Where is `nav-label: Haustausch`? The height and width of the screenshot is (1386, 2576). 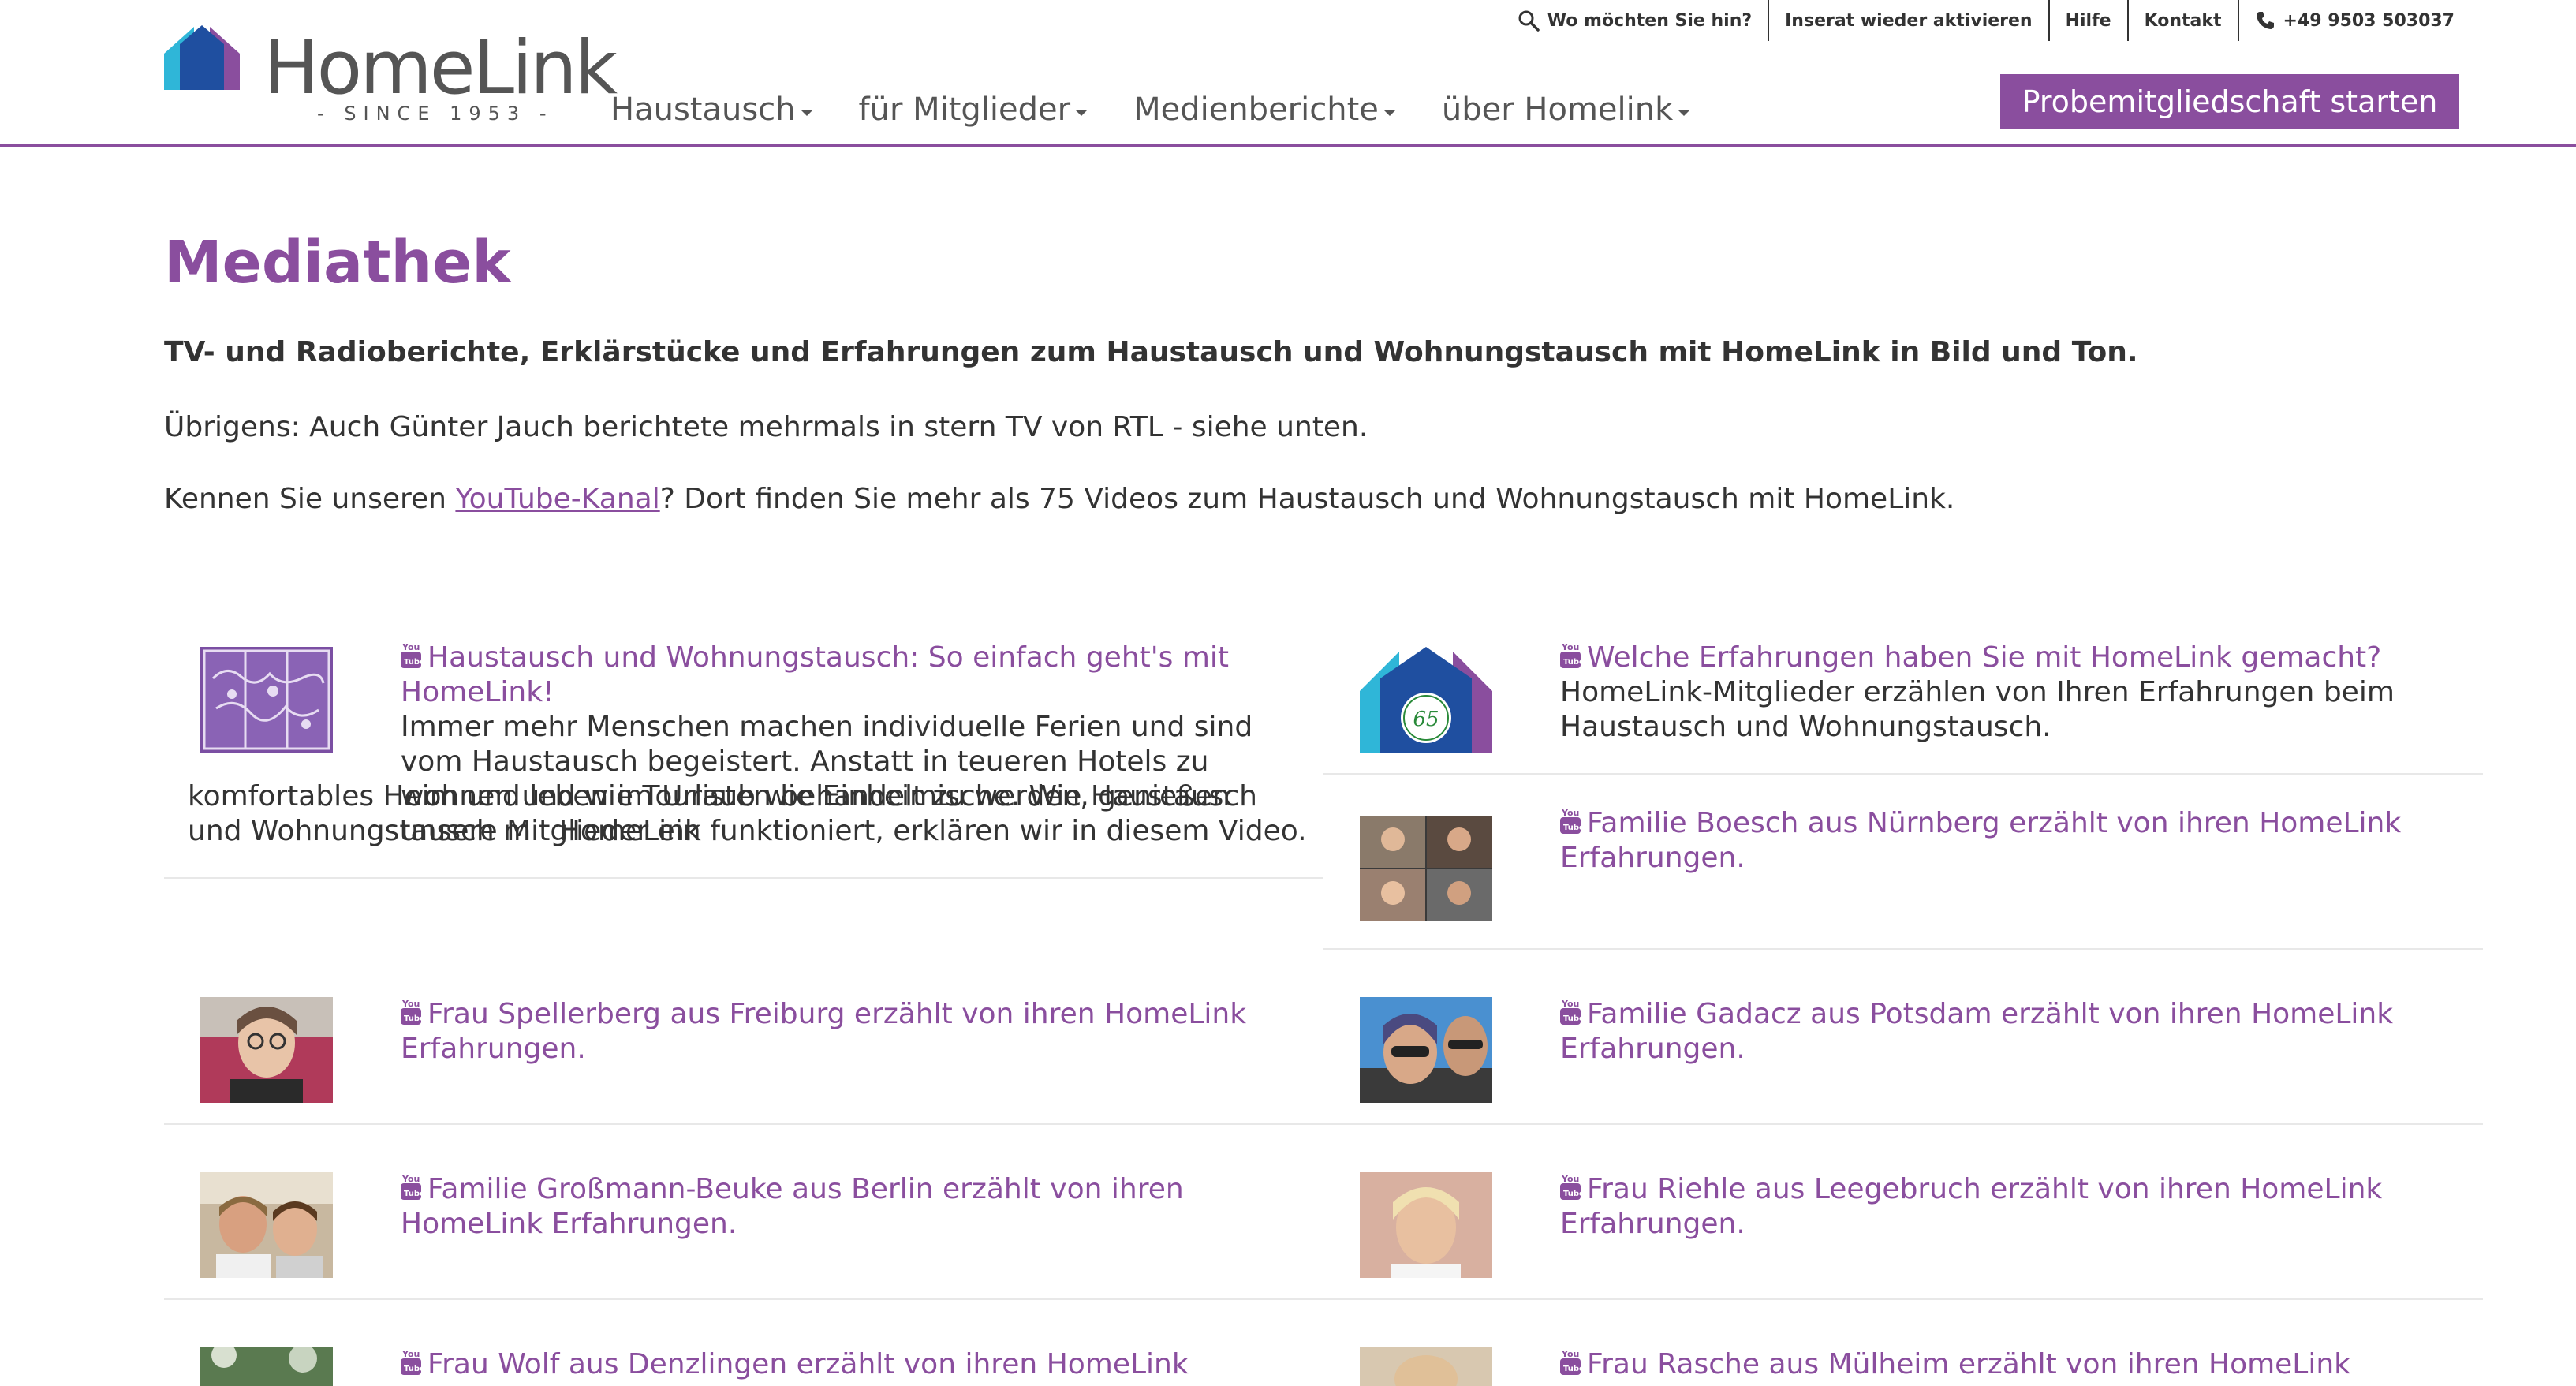
nav-label: Haustausch is located at coordinates (703, 110).